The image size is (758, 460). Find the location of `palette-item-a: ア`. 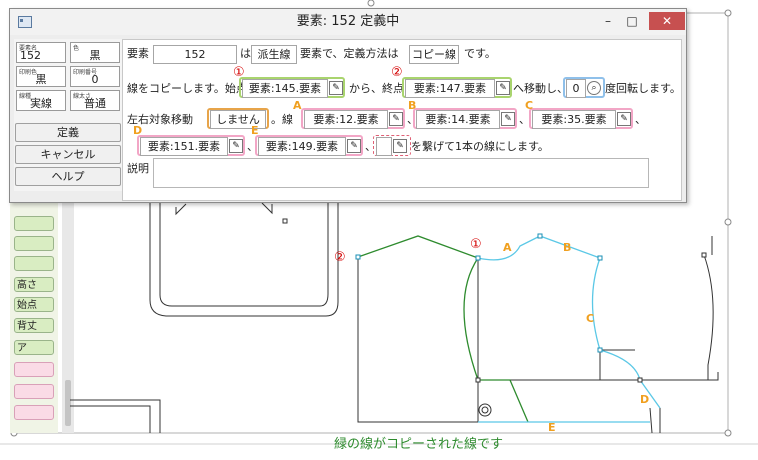

palette-item-a: ア is located at coordinates (34, 347).